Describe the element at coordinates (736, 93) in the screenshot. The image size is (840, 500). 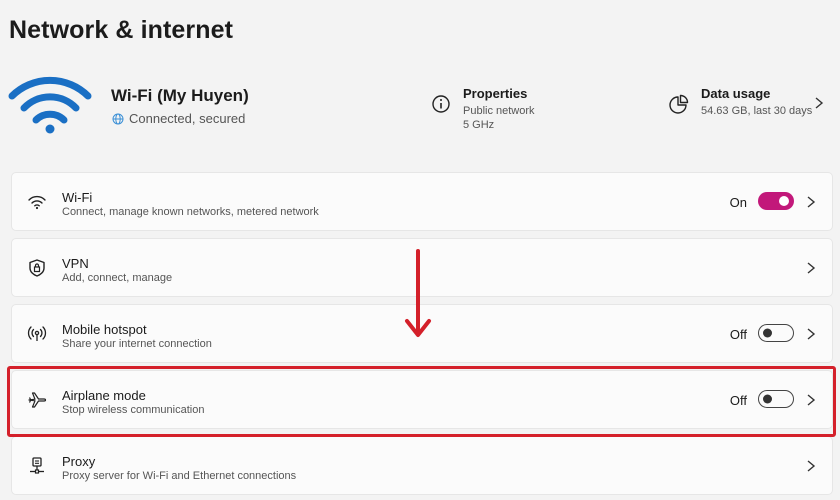
I see `data-usage-title: Data usage` at that location.